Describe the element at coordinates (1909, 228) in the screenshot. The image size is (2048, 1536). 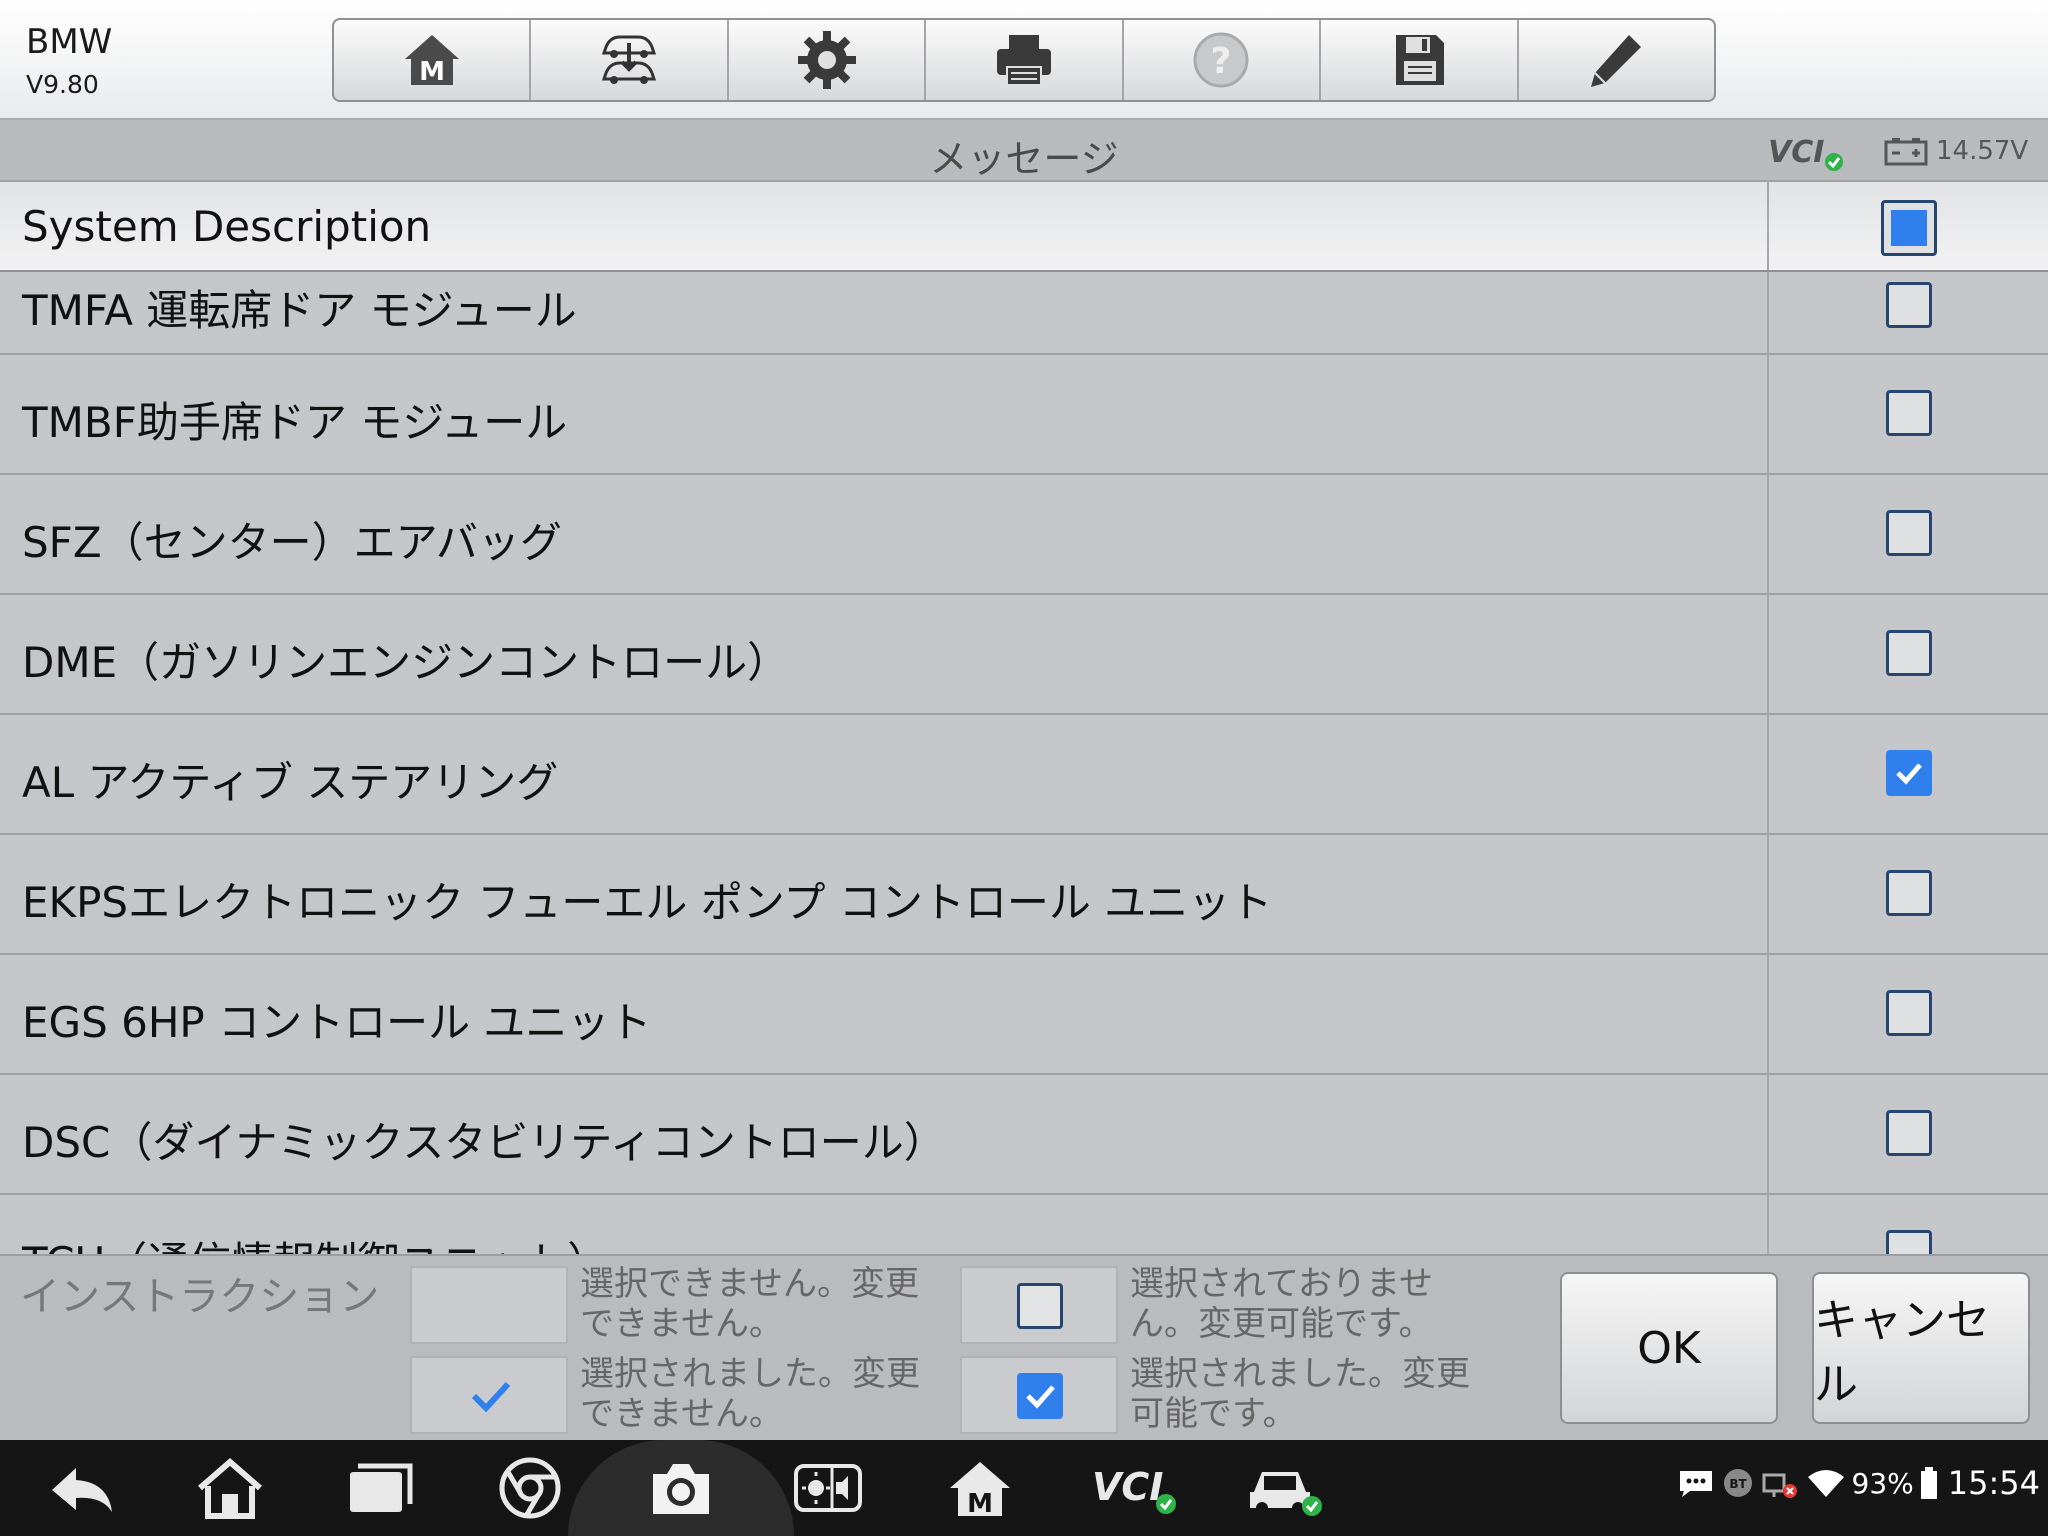
I see `select-all-checkbox` at that location.